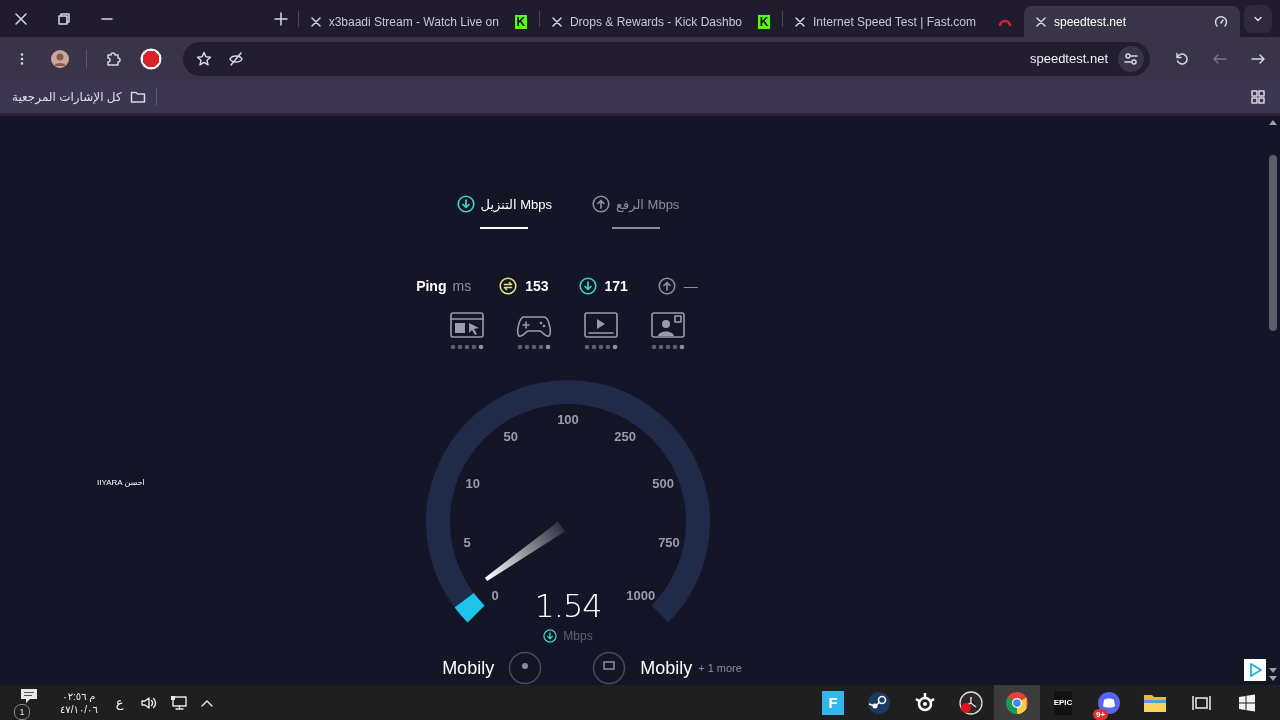 Image resolution: width=1280 pixels, height=720 pixels. Describe the element at coordinates (1063, 702) in the screenshot. I see `app-tile: EPIC` at that location.